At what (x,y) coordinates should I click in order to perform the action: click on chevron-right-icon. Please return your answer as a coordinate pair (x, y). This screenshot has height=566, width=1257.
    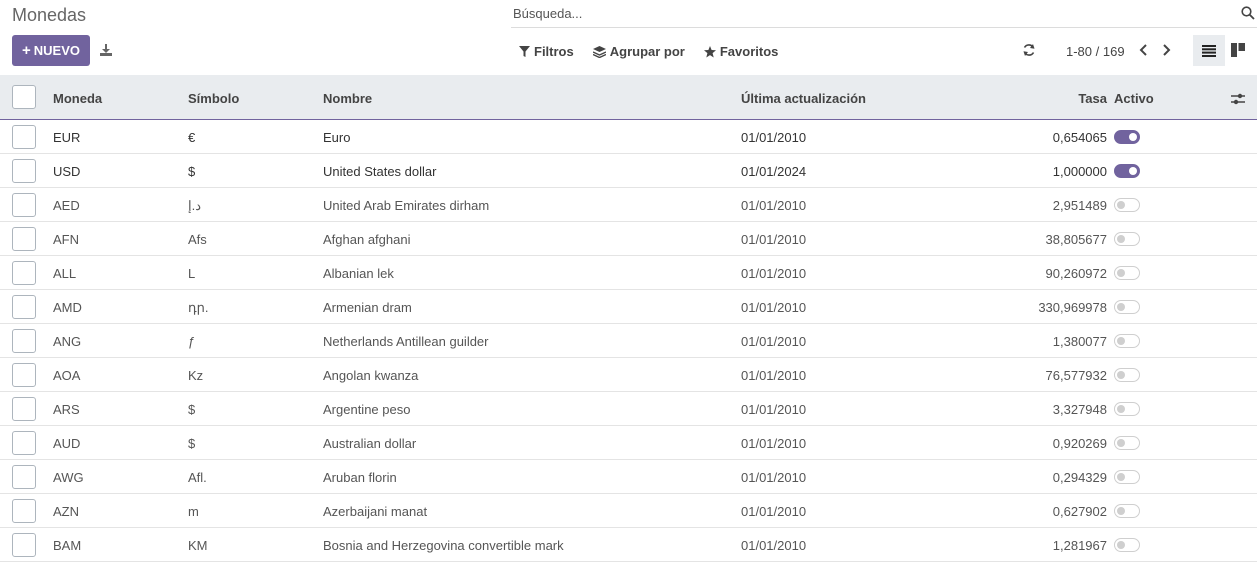
    Looking at the image, I should click on (1166, 50).